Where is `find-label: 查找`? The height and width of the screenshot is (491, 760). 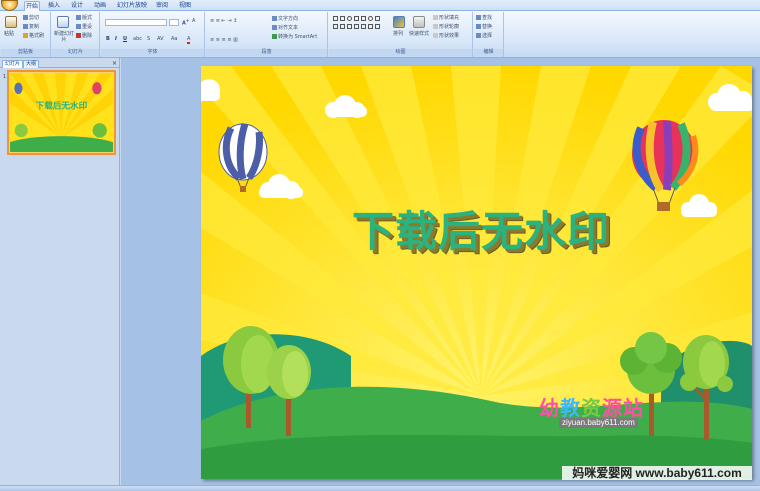
find-label: 查找 is located at coordinates (487, 18).